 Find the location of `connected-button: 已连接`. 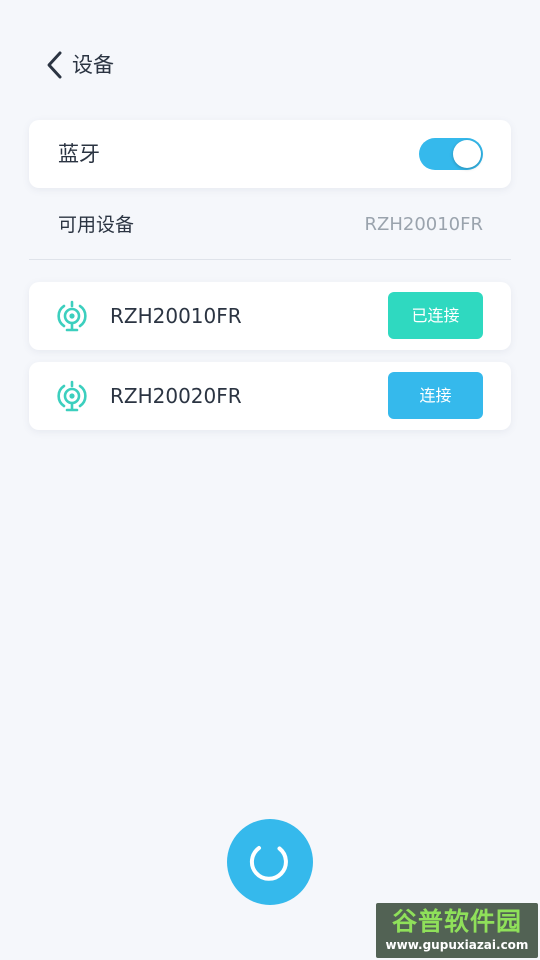

connected-button: 已连接 is located at coordinates (435, 315).